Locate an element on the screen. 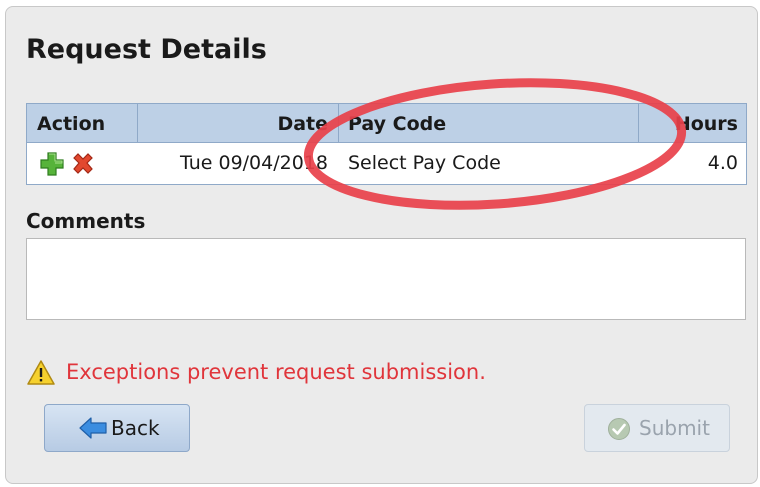 The width and height of the screenshot is (760, 487). back-button-label: Back is located at coordinates (135, 428).